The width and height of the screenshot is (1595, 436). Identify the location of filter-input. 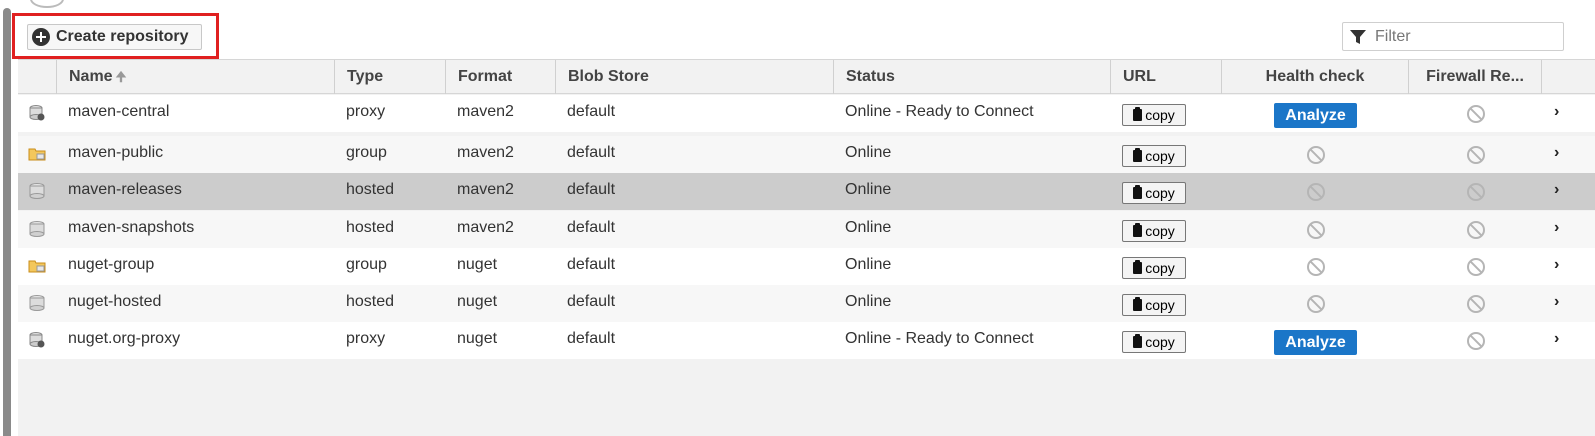
(1465, 36).